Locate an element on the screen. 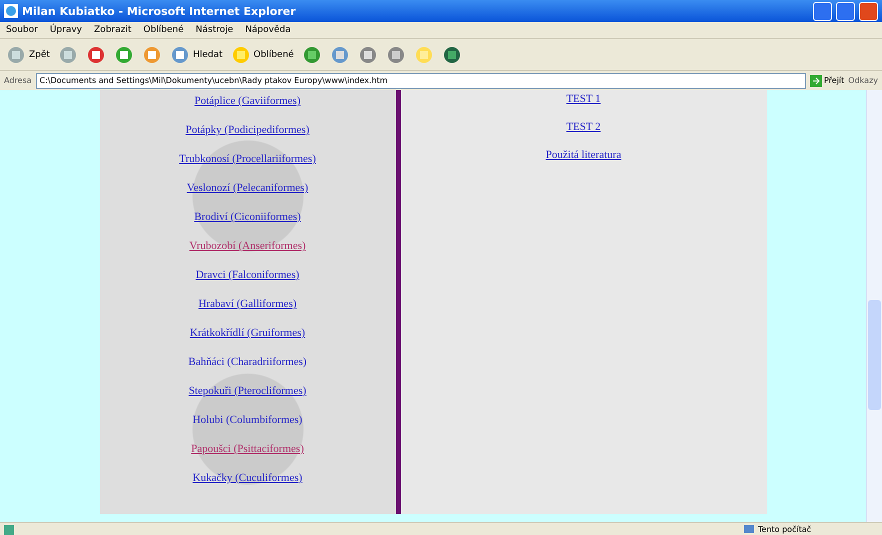  order-label: Bahňáci (Charadriiformes) is located at coordinates (247, 362).